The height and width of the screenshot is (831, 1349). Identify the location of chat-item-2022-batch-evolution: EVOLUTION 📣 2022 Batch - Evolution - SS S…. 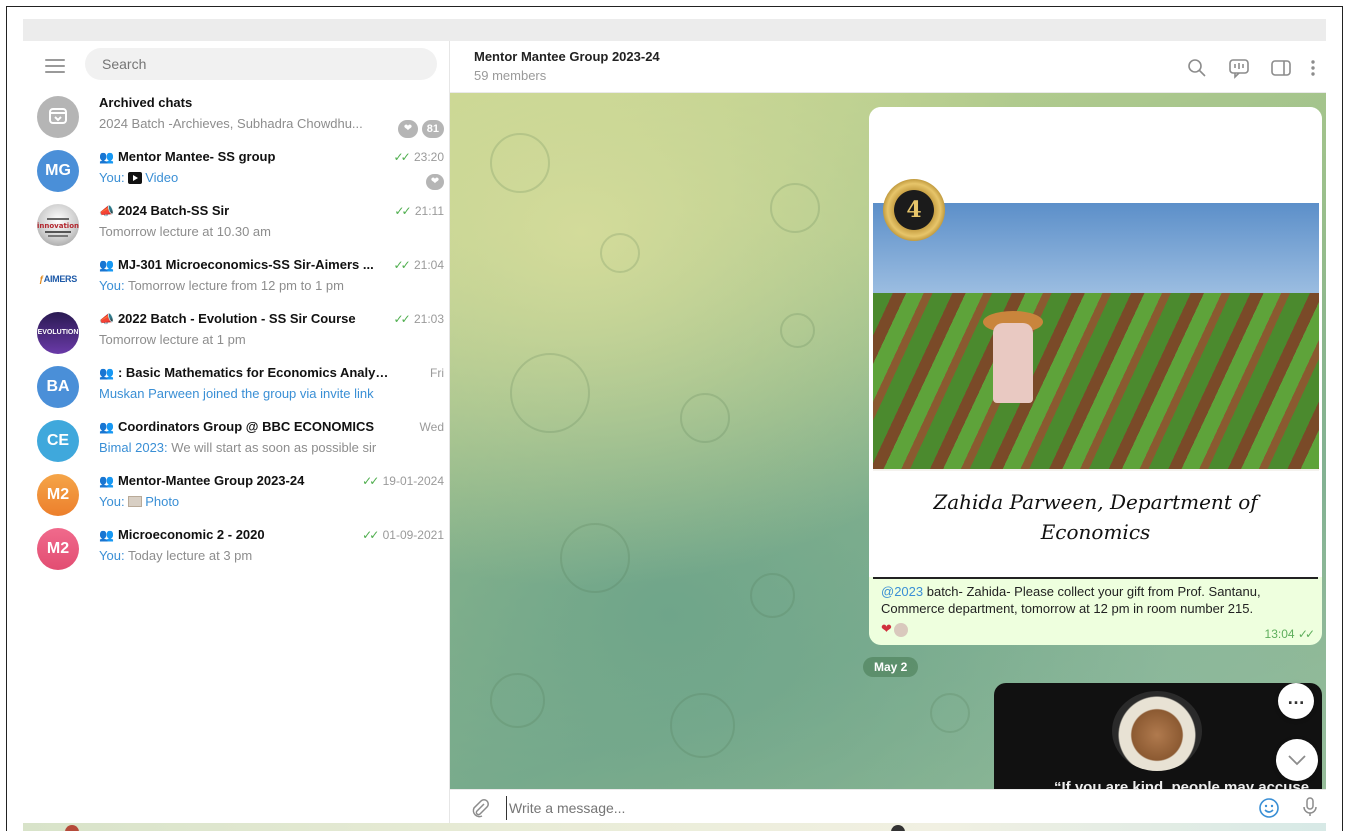
(236, 334).